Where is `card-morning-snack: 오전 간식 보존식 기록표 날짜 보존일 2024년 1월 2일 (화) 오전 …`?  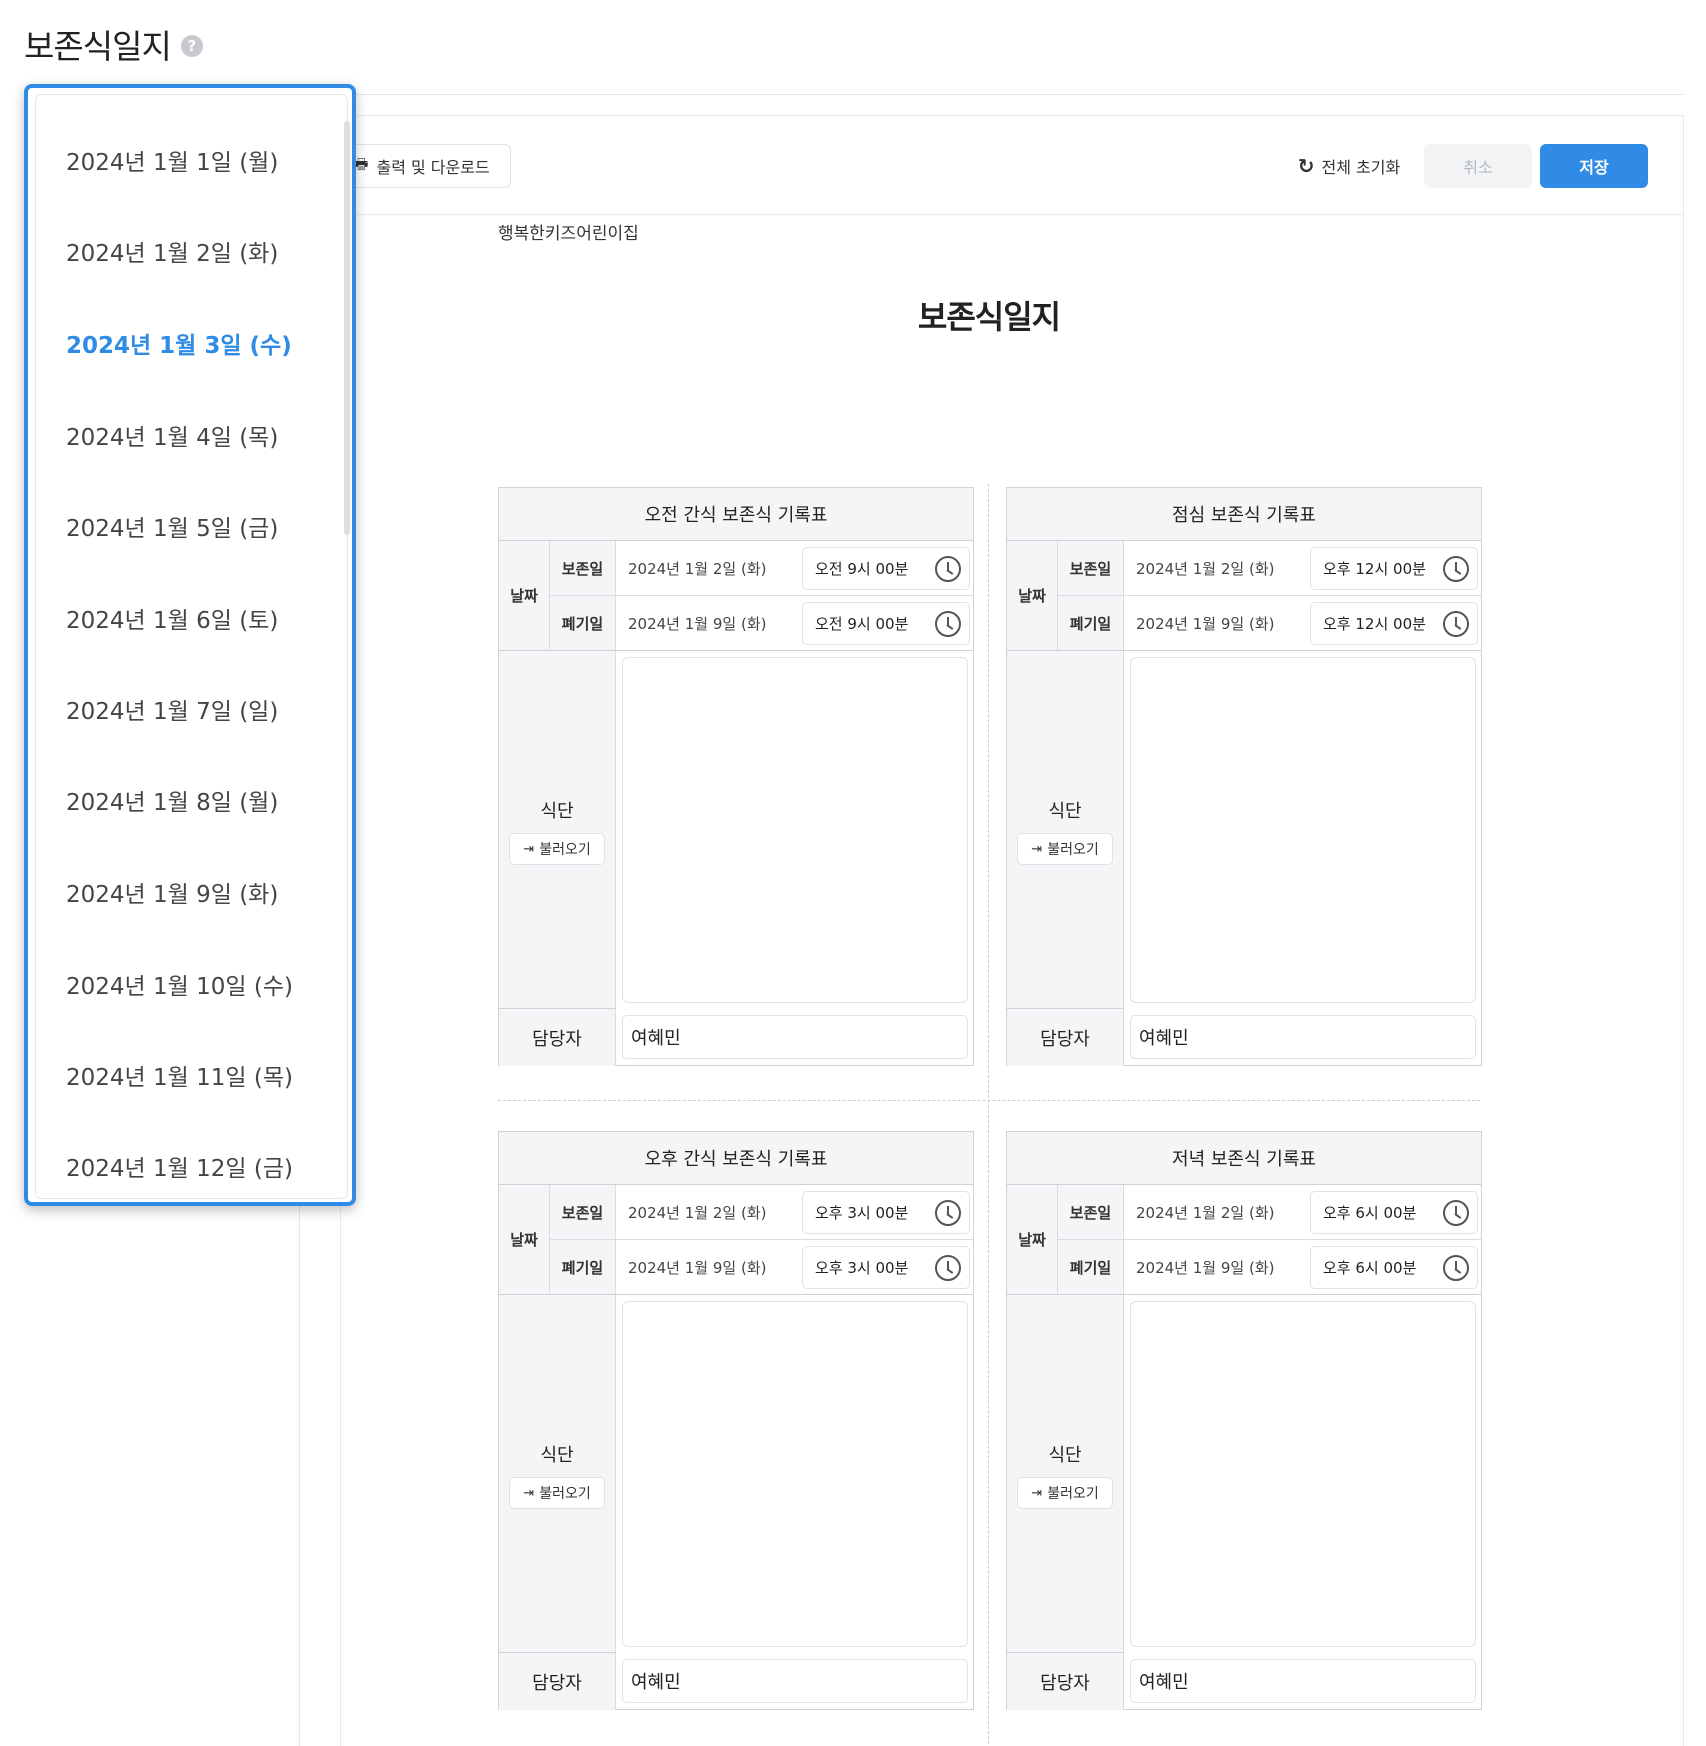
card-morning-snack: 오전 간식 보존식 기록표 날짜 보존일 2024년 1월 2일 (화) 오전 … is located at coordinates (736, 776).